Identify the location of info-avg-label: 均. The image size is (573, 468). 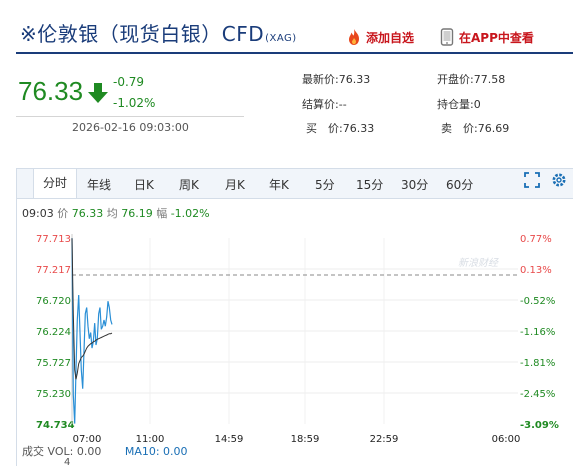
(112, 213).